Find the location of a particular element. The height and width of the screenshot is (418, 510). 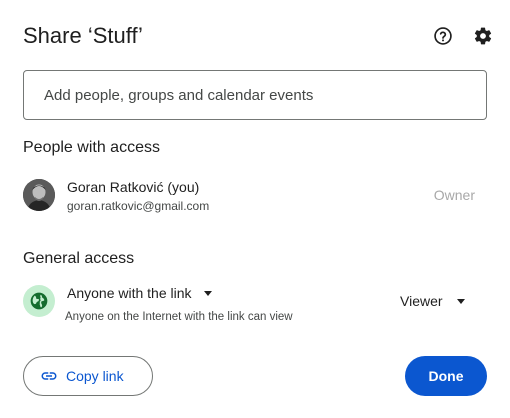

general-access-heading: General access is located at coordinates (79, 258).